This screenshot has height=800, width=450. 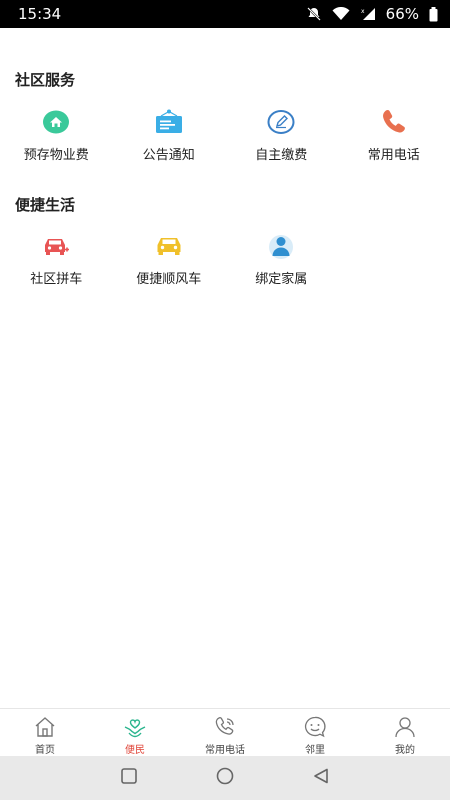 I want to click on family-icon, so click(x=281, y=246).